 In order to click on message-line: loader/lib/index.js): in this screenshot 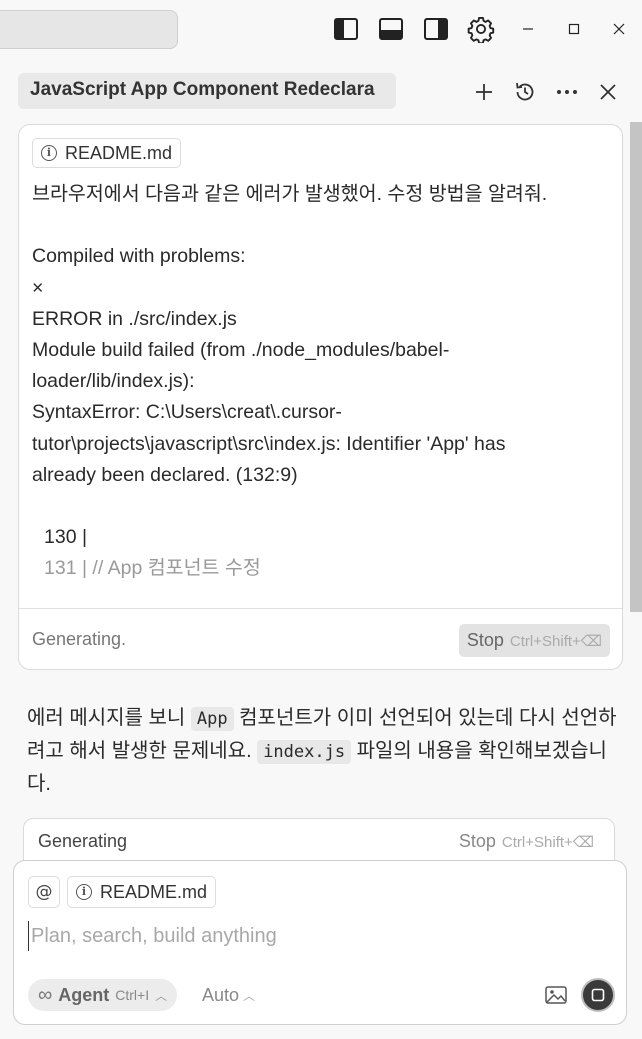, I will do `click(113, 381)`.